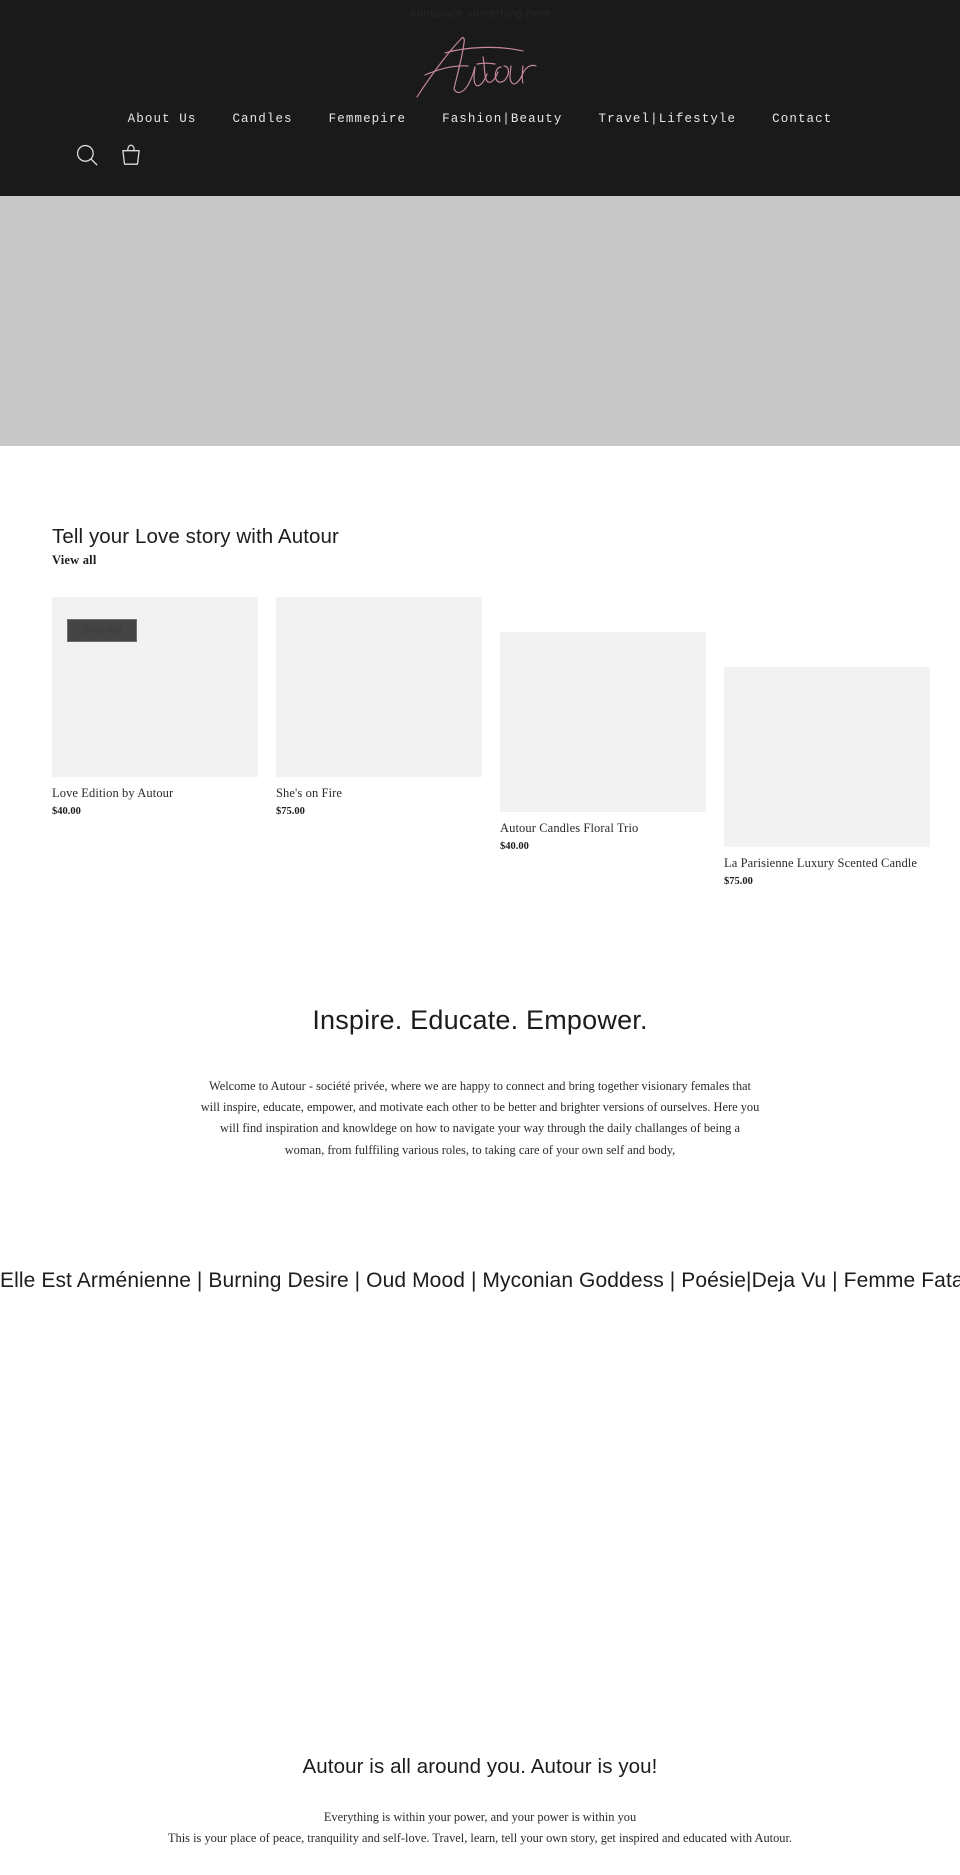  Describe the element at coordinates (262, 119) in the screenshot. I see `nav-item-candles: Candles` at that location.